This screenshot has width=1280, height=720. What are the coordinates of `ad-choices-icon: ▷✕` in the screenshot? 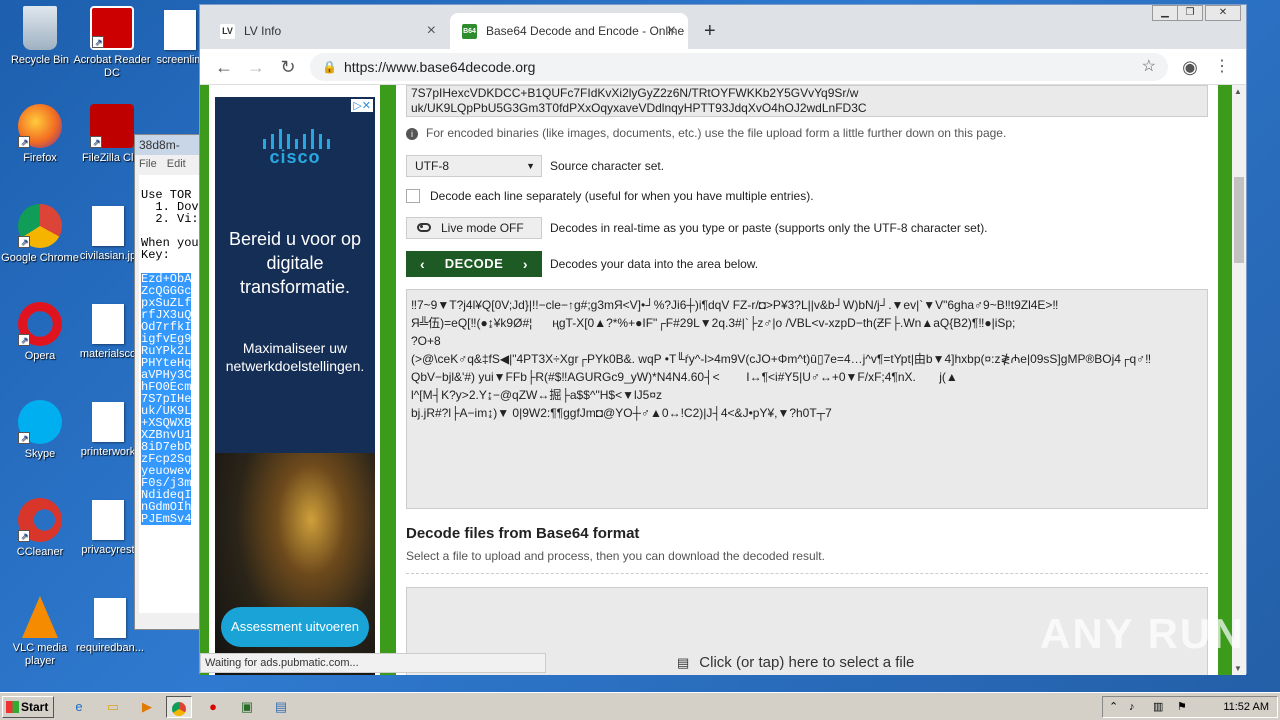 It's located at (362, 105).